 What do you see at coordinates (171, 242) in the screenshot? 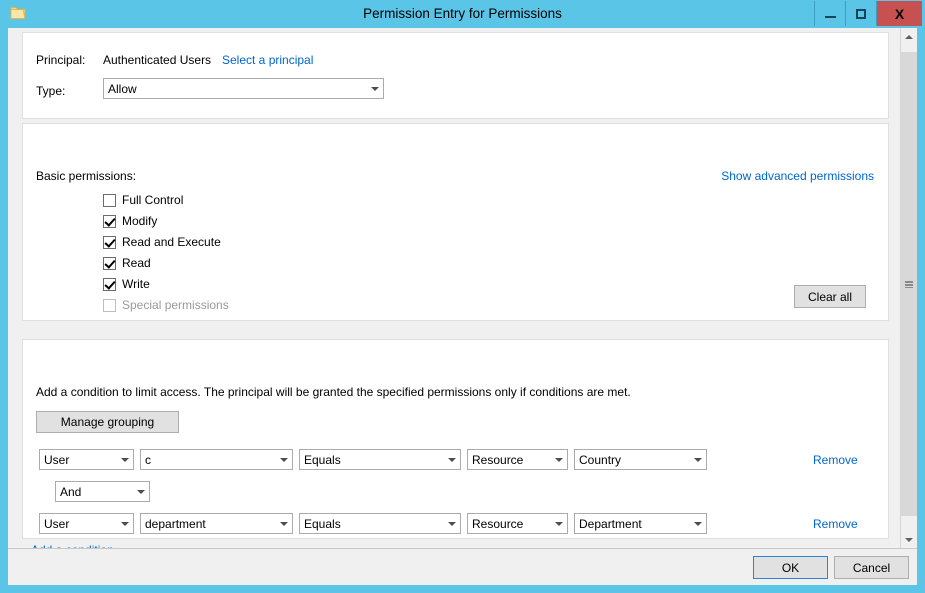
I see `permission-label: Read and Execute` at bounding box center [171, 242].